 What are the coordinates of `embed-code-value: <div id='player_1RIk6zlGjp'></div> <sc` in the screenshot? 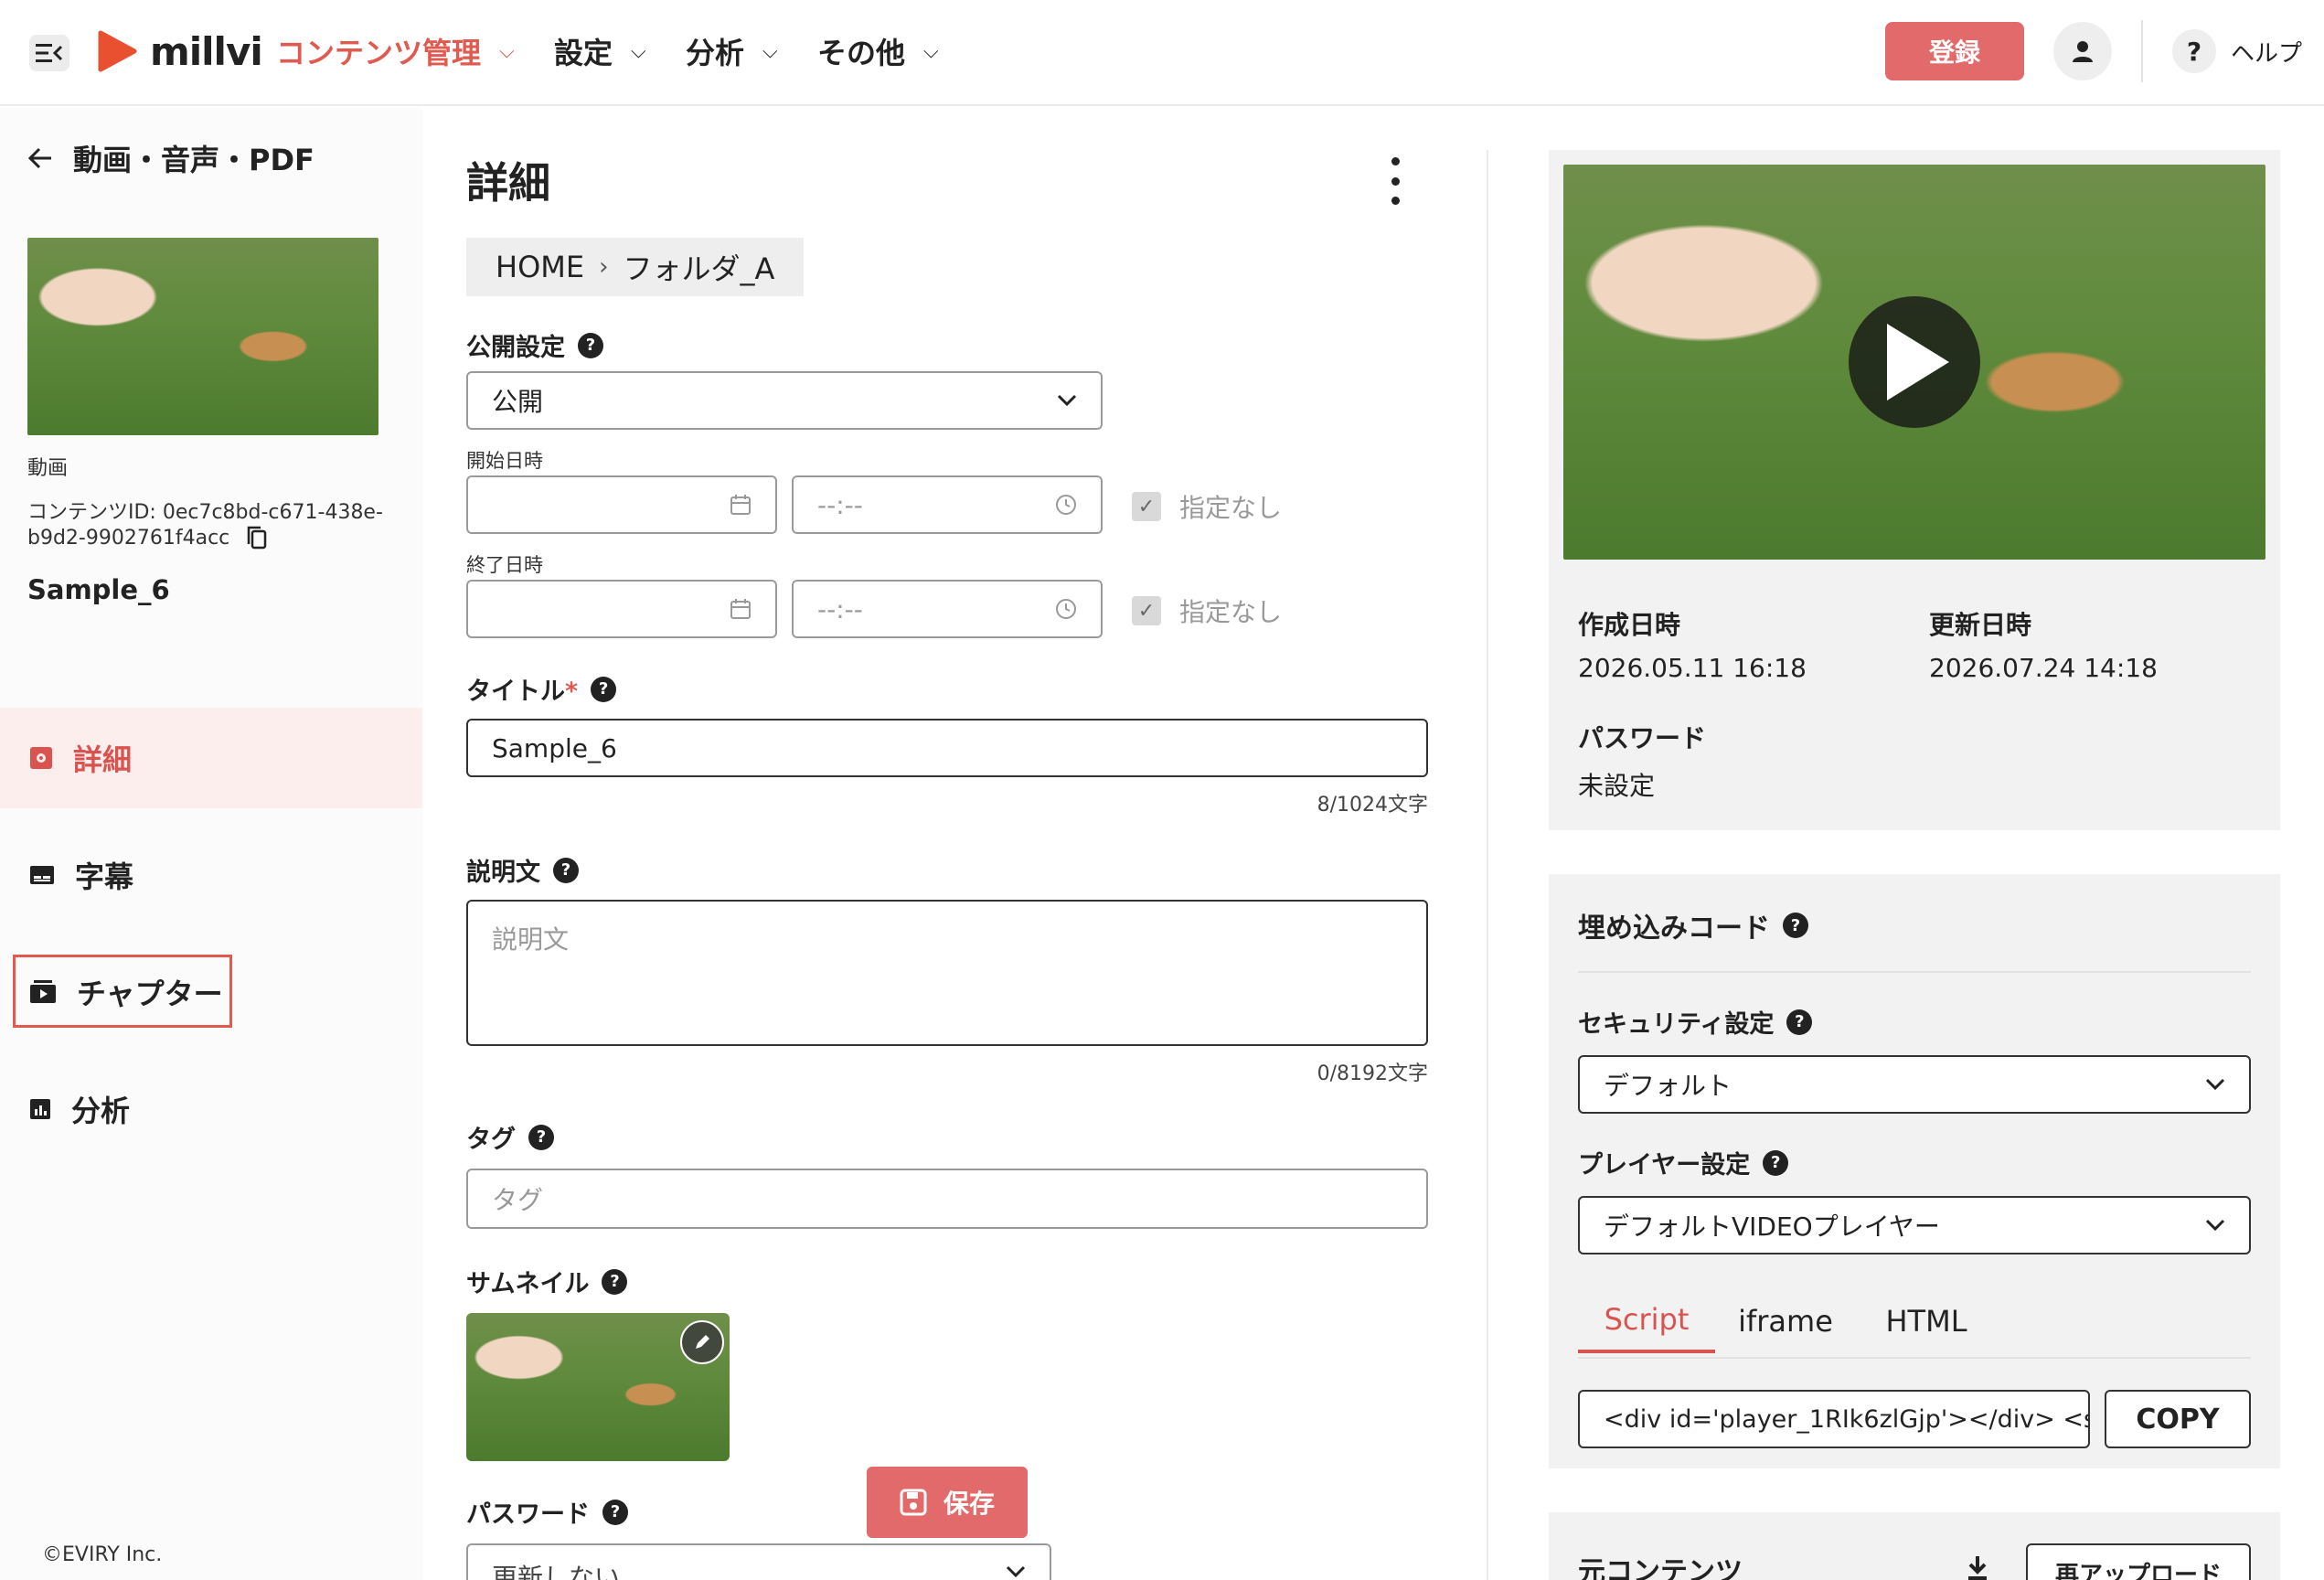 It's located at (1847, 1419).